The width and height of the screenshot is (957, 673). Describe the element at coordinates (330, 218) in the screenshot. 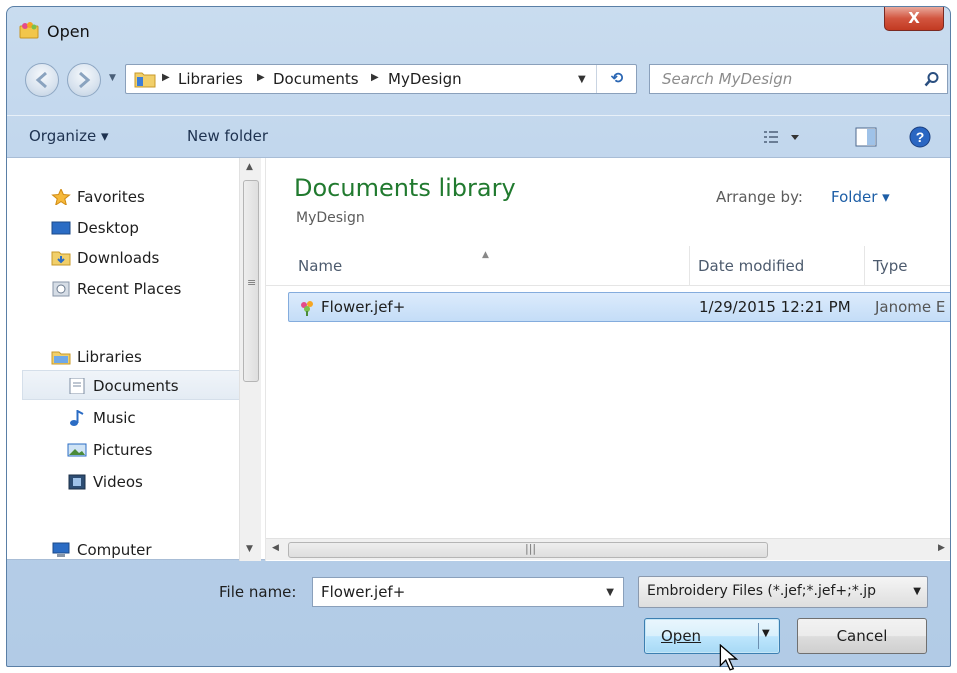

I see `library-subtitle: MyDesign` at that location.